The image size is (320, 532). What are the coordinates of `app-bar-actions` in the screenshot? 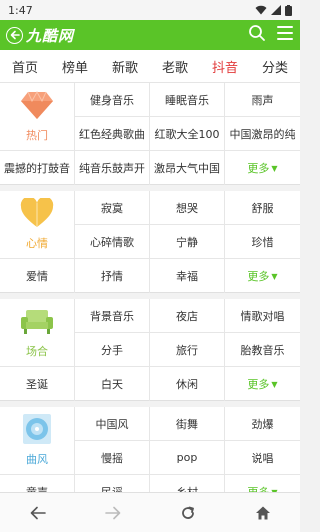 It's located at (271, 35).